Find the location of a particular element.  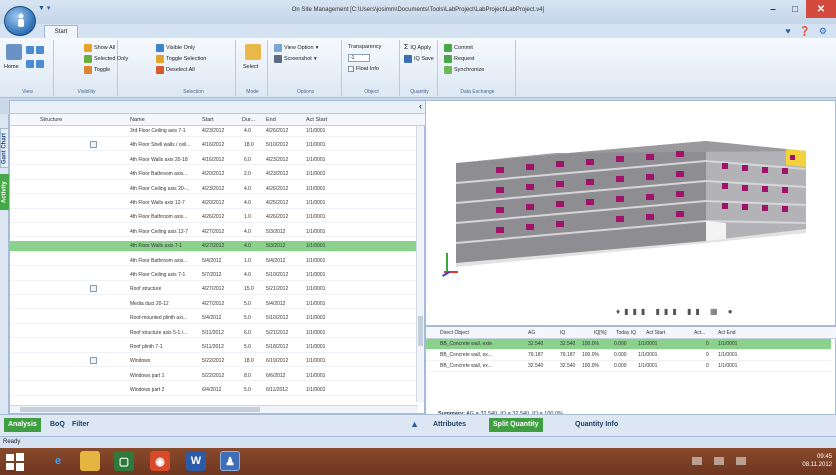

app-icon-1: ▢ is located at coordinates (124, 461).